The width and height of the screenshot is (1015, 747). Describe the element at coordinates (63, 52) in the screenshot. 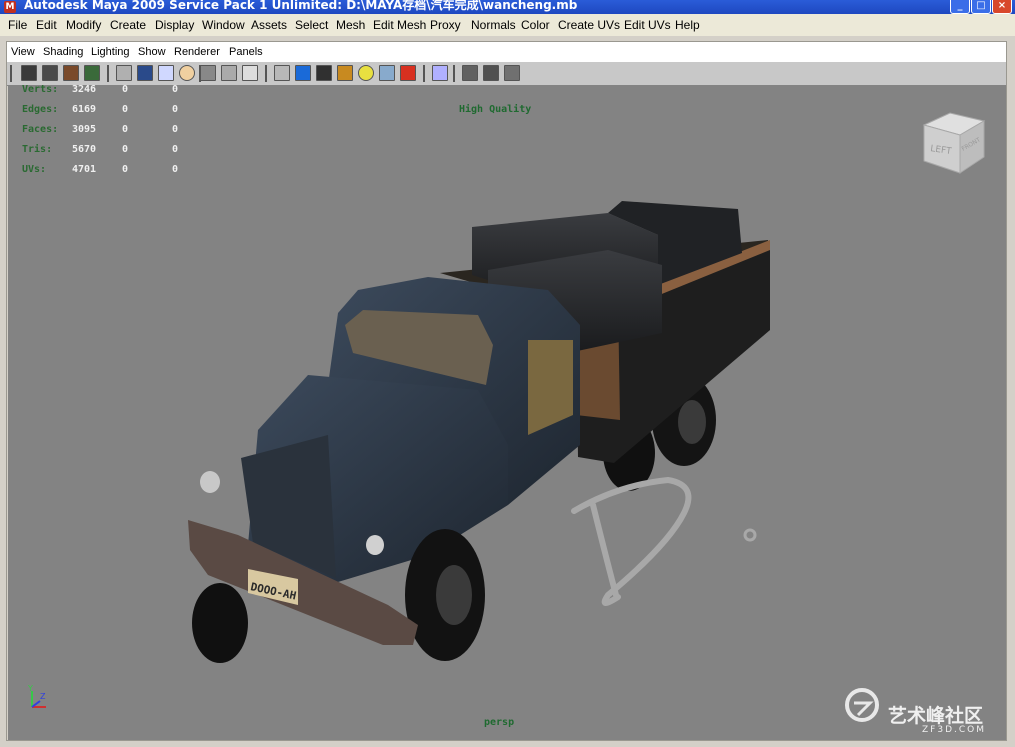

I see `panel-menu-shading: Shading` at that location.